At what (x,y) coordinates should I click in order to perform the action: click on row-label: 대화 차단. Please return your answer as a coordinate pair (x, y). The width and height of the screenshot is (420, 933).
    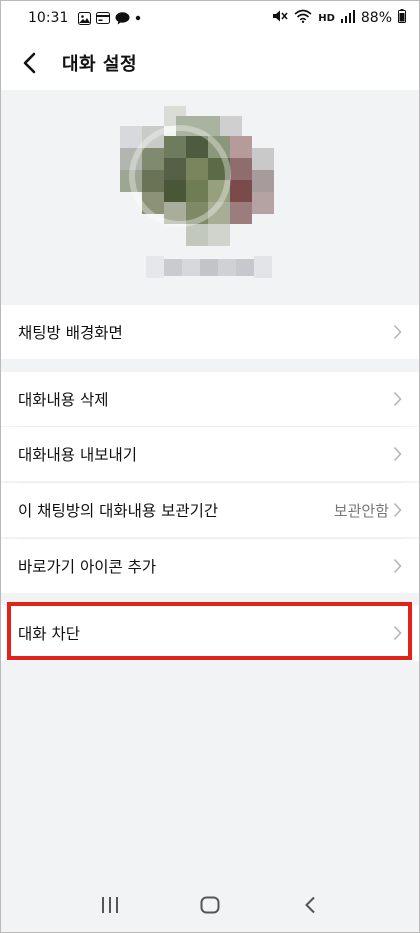
    Looking at the image, I should click on (49, 634).